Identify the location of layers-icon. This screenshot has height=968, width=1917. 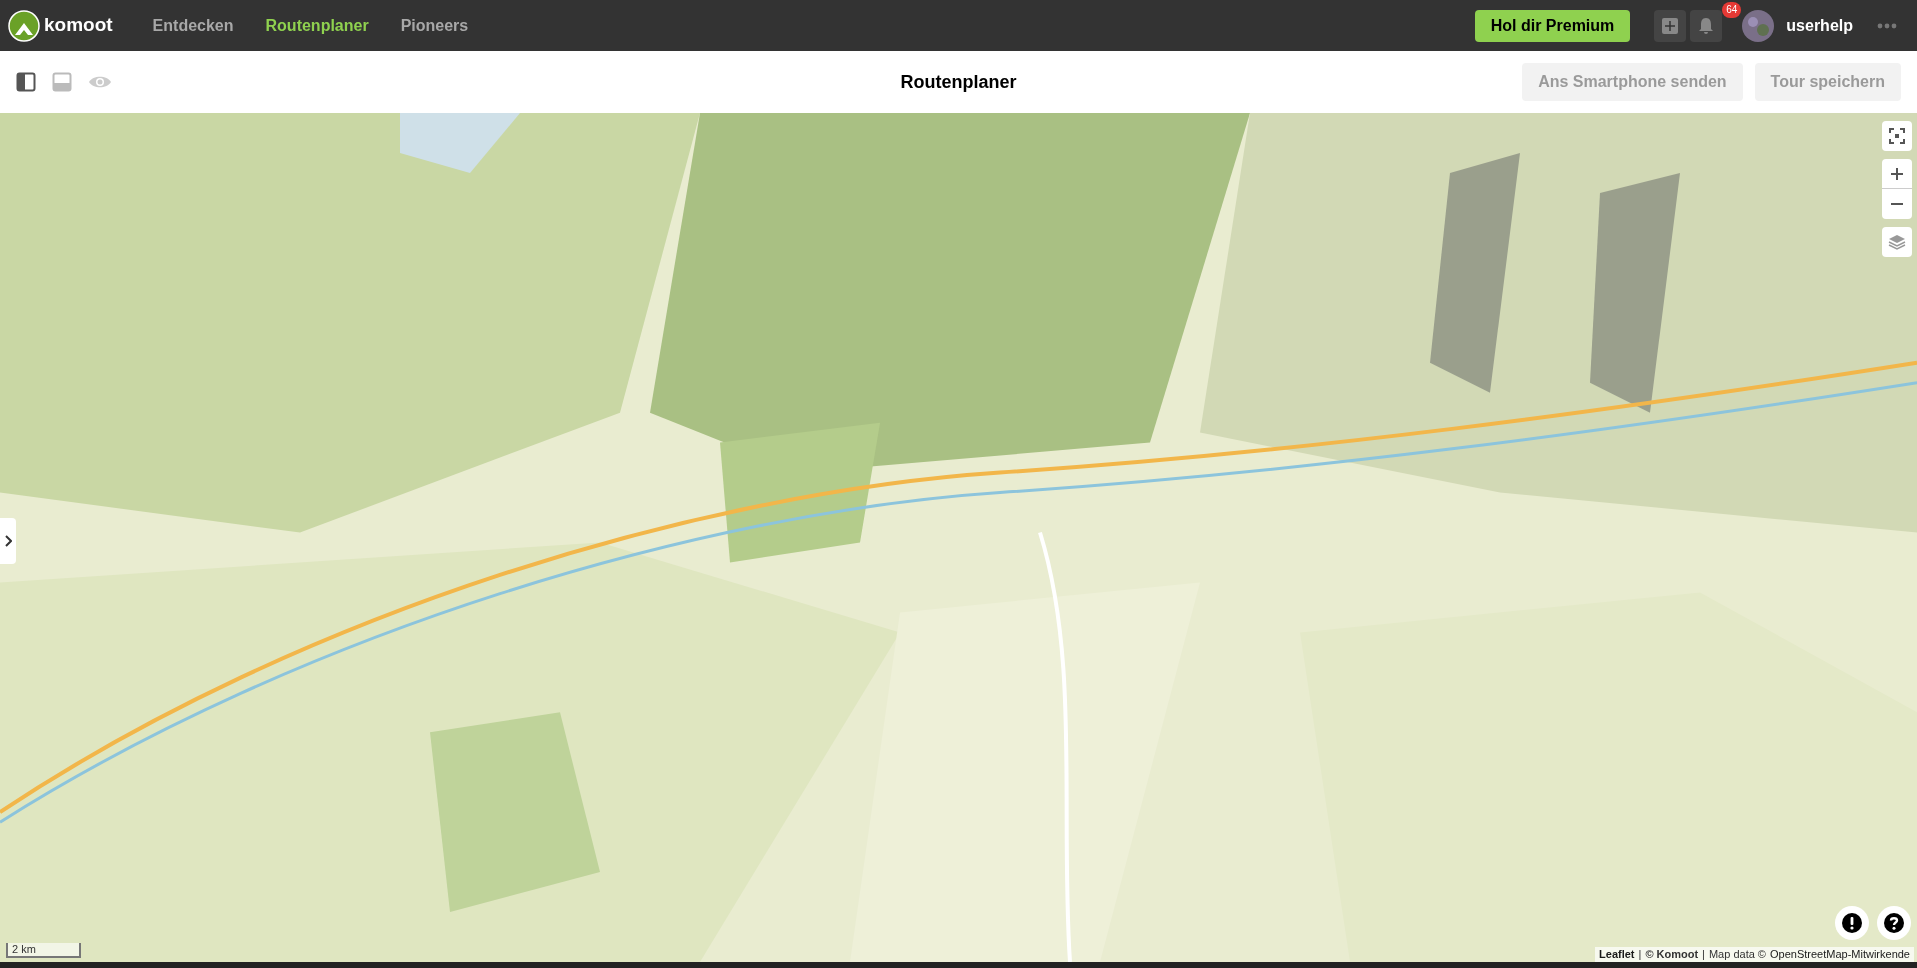
(1897, 242).